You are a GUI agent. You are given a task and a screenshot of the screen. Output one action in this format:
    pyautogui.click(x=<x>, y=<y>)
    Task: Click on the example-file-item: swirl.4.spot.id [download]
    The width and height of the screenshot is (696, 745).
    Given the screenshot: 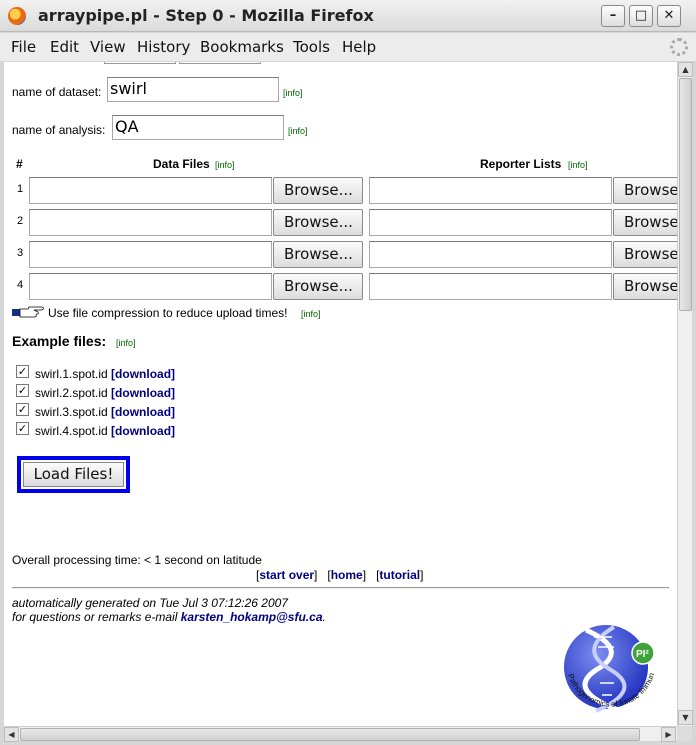 What is the action you would take?
    pyautogui.click(x=105, y=431)
    